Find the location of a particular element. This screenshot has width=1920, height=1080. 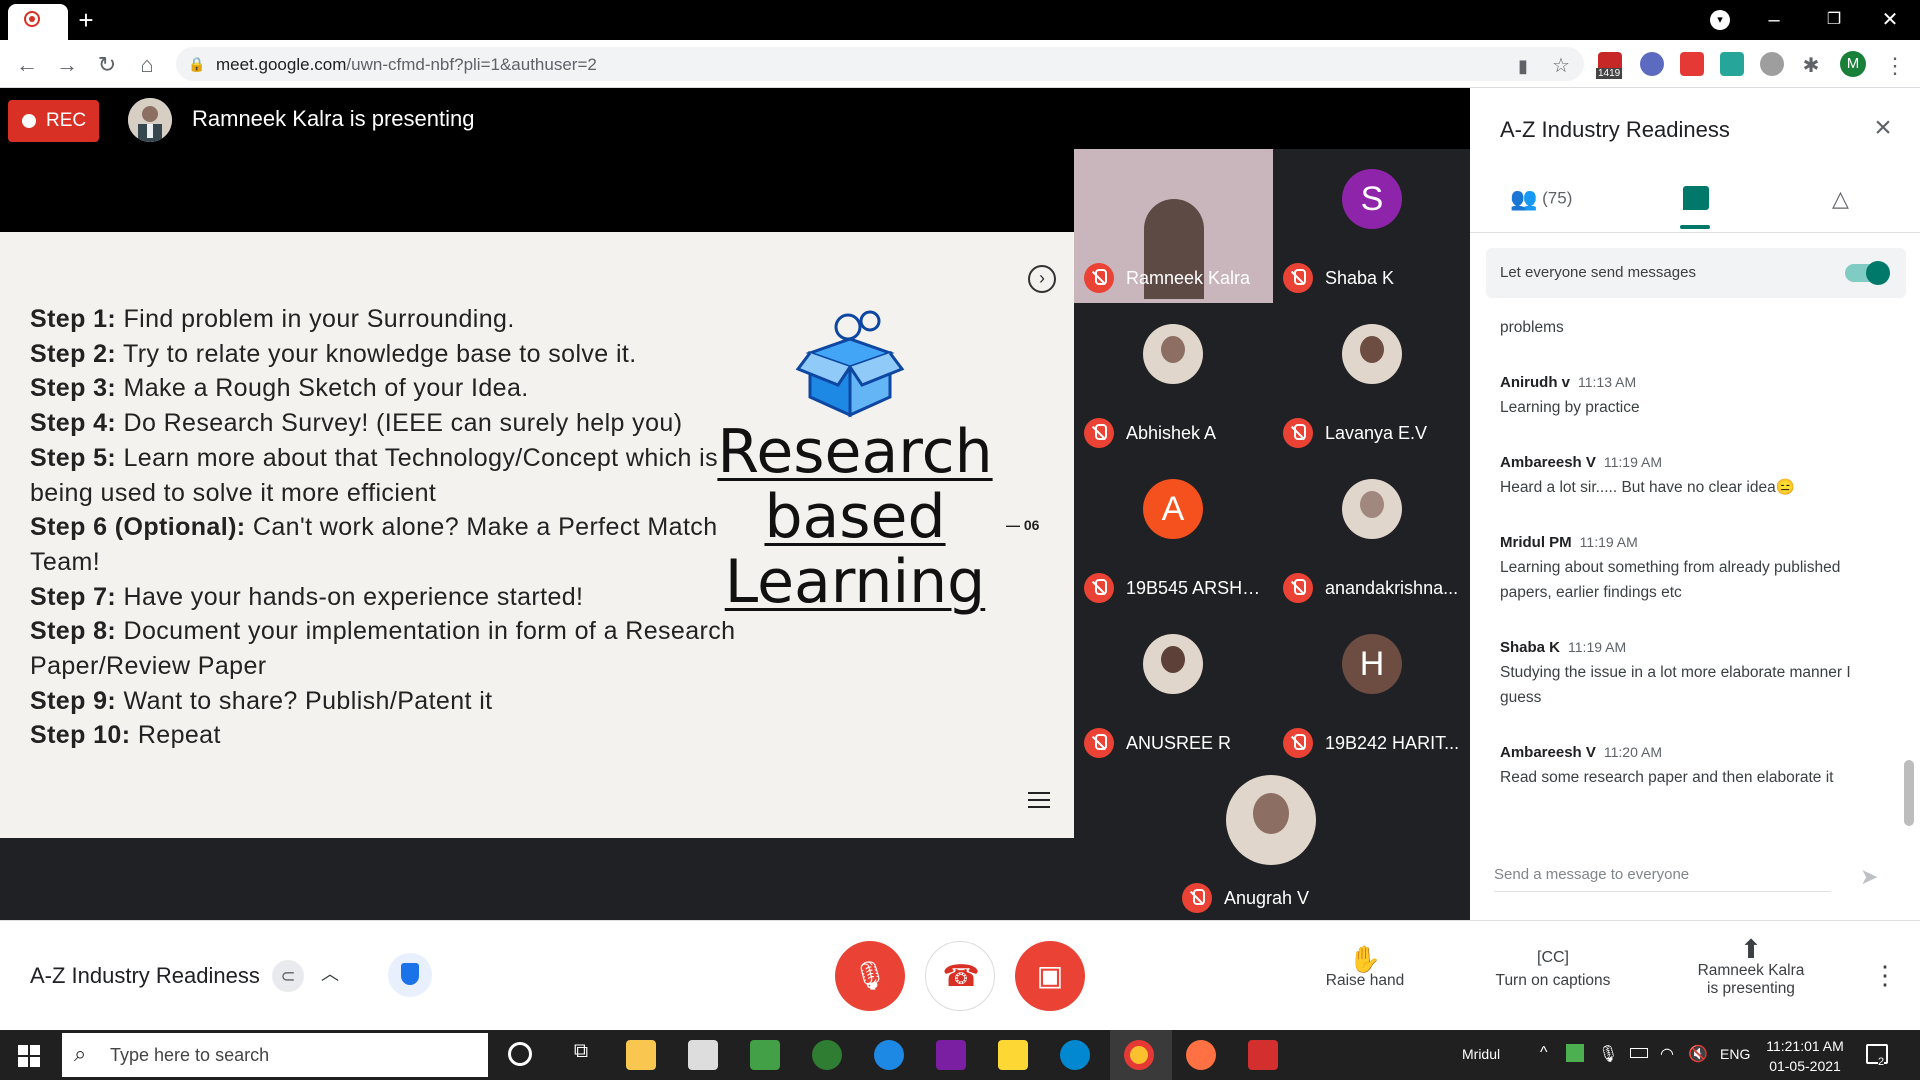

tab-people: 👥 (75) is located at coordinates (1541, 201).